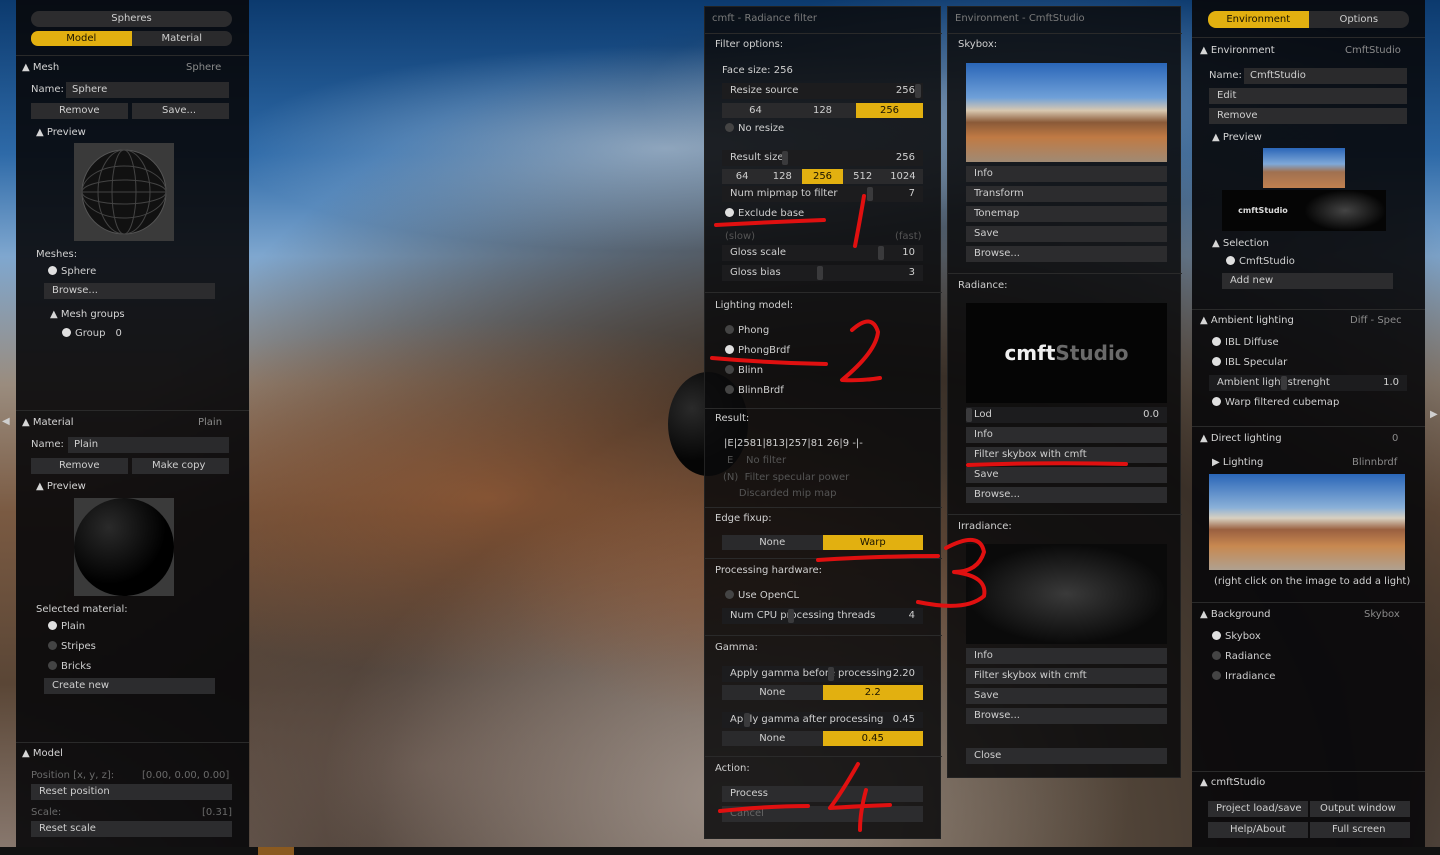 This screenshot has width=1440, height=855. What do you see at coordinates (878, 558) in the screenshot?
I see `annotation-underline-3b` at bounding box center [878, 558].